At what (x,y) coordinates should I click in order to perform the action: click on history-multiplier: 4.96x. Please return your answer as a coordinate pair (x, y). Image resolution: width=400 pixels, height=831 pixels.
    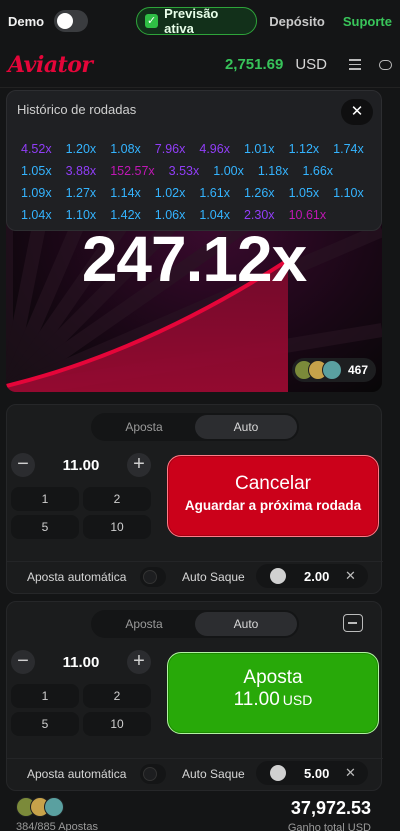
    Looking at the image, I should click on (214, 149).